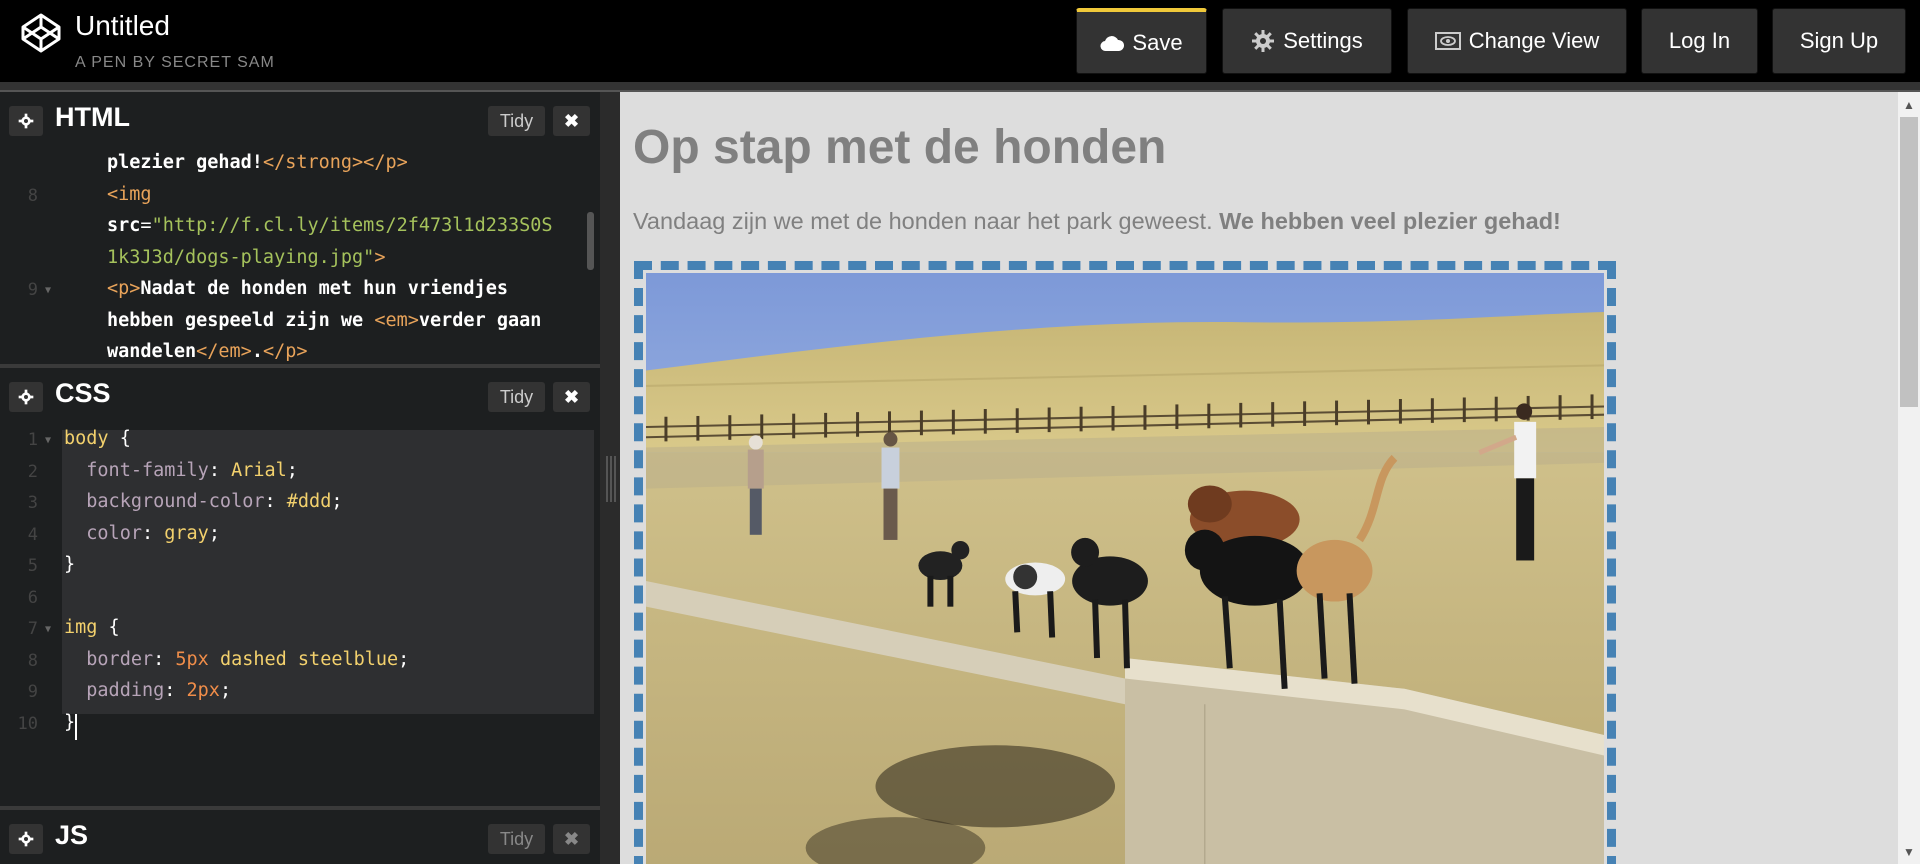  Describe the element at coordinates (1909, 105) in the screenshot. I see `scroll-up-arrow-icon: ▲` at that location.